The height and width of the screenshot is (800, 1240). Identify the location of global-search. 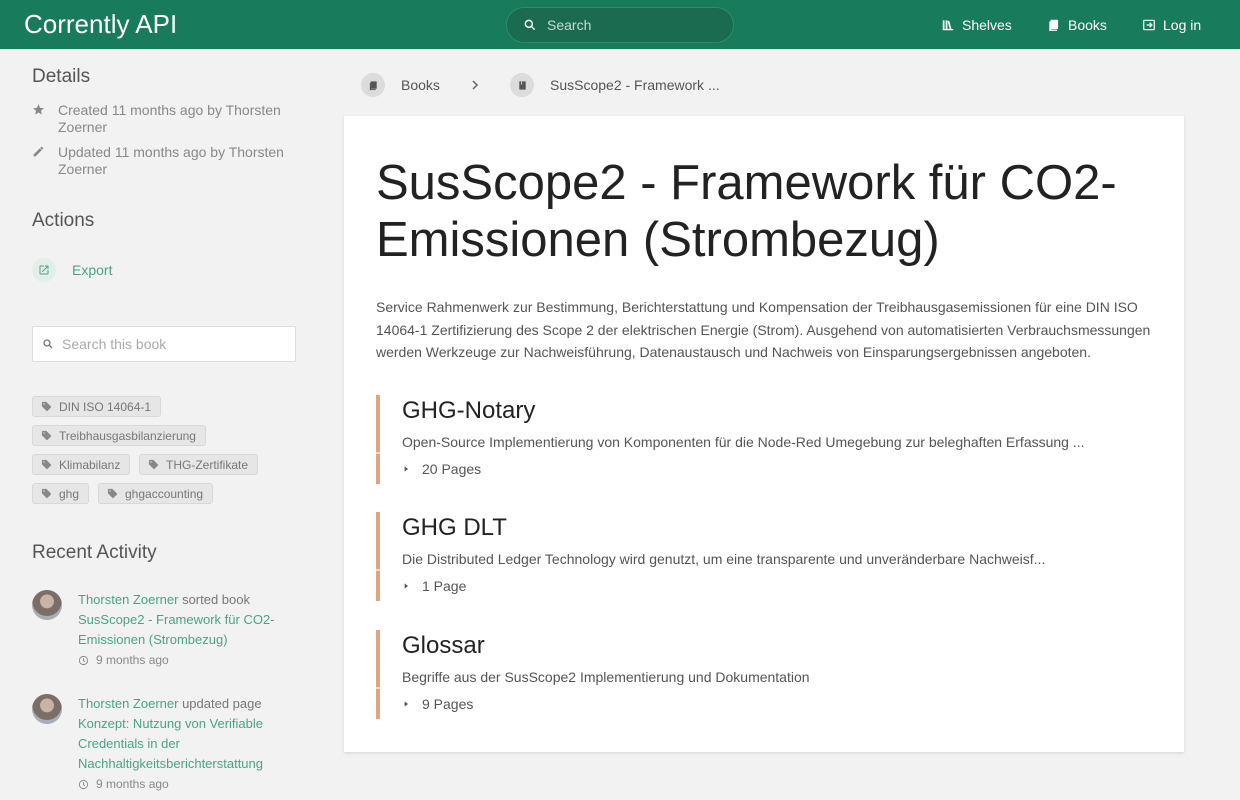
(620, 25).